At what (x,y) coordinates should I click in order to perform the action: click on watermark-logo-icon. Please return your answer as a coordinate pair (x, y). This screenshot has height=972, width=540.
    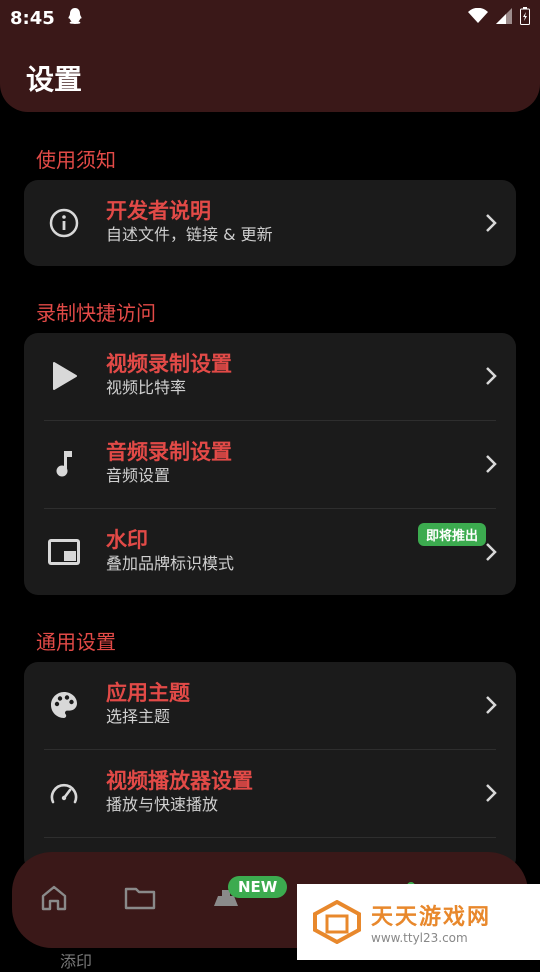
    Looking at the image, I should click on (337, 922).